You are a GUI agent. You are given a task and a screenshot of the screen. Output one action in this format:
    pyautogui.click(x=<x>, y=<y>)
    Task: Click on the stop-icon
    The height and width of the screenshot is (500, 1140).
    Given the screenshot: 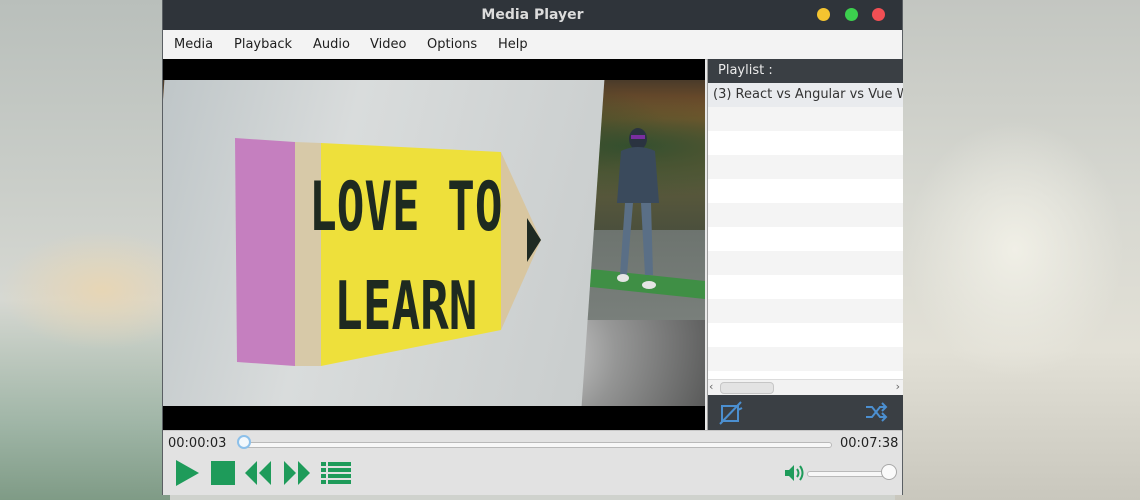 What is the action you would take?
    pyautogui.click(x=223, y=473)
    